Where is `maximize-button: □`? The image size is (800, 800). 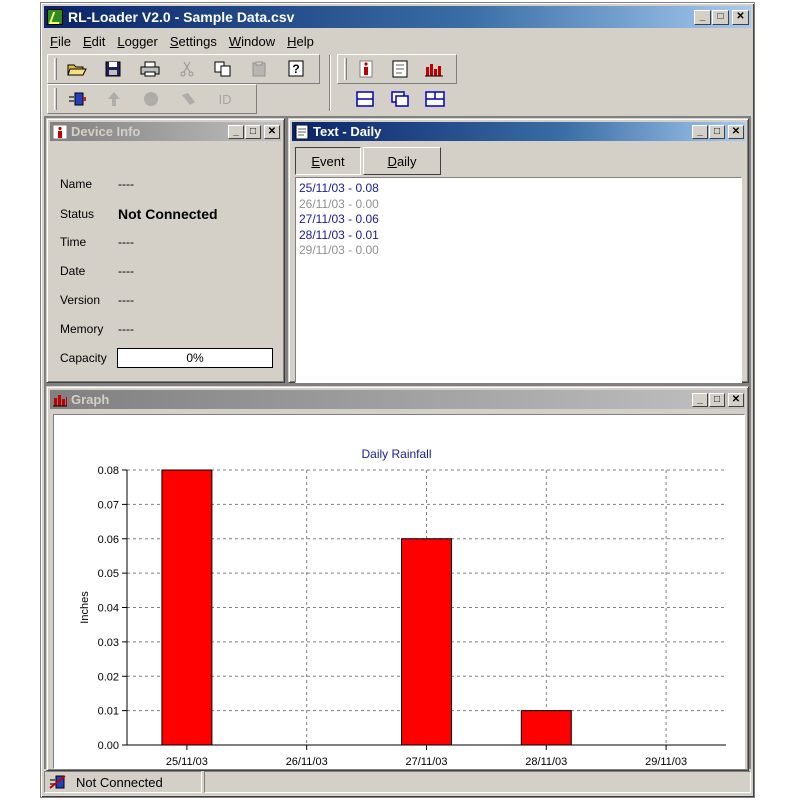 maximize-button: □ is located at coordinates (720, 17).